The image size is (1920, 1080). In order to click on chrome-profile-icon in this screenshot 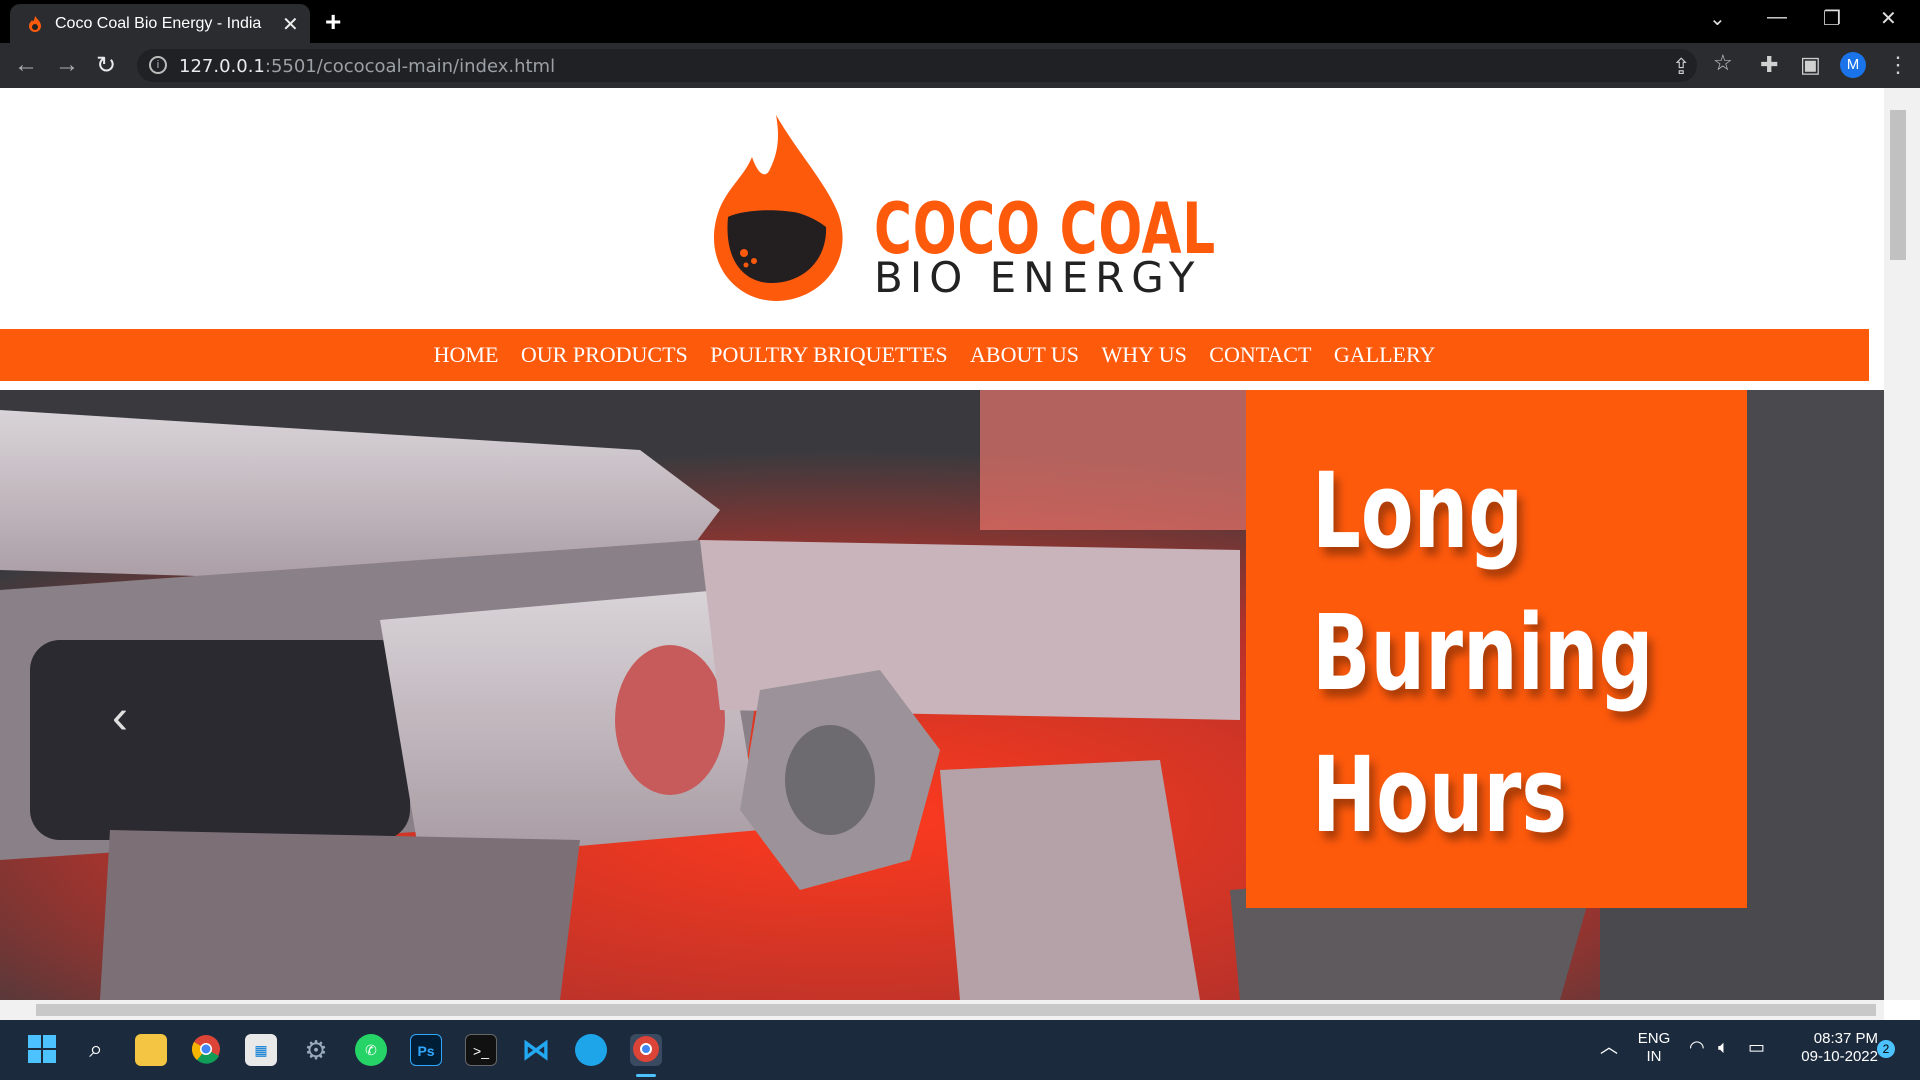, I will do `click(646, 1050)`.